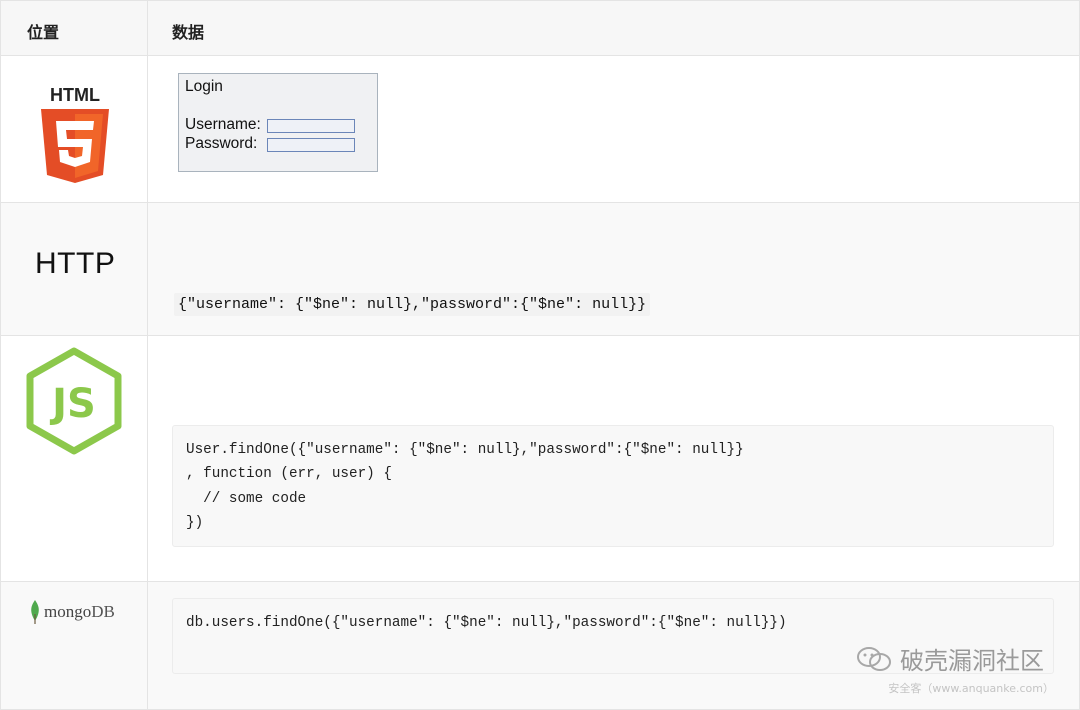  Describe the element at coordinates (221, 143) in the screenshot. I see `password-label: Password:` at that location.